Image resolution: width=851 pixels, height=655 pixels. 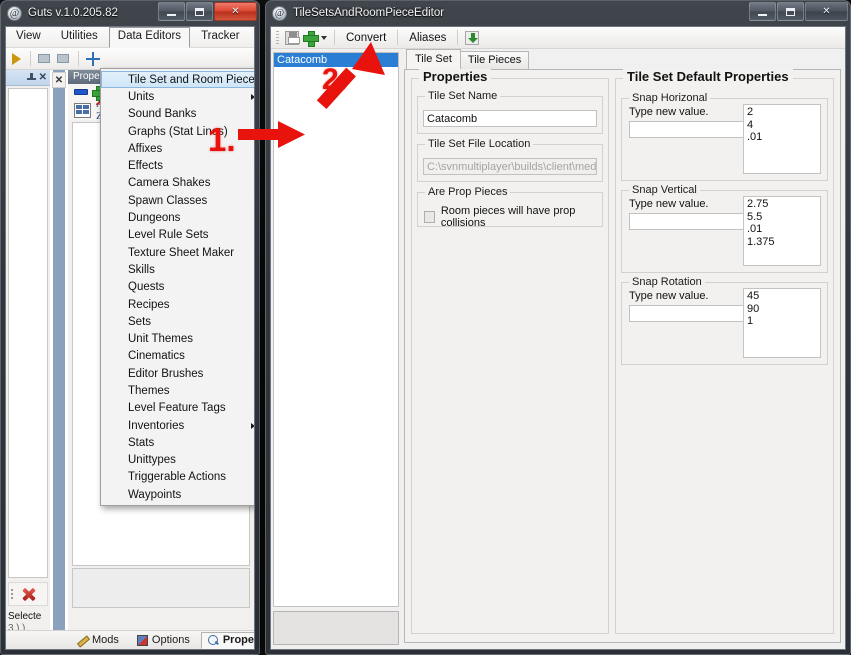 What do you see at coordinates (513, 217) in the screenshot?
I see `prop-collisions-row: Room pieces will have prop collisions` at bounding box center [513, 217].